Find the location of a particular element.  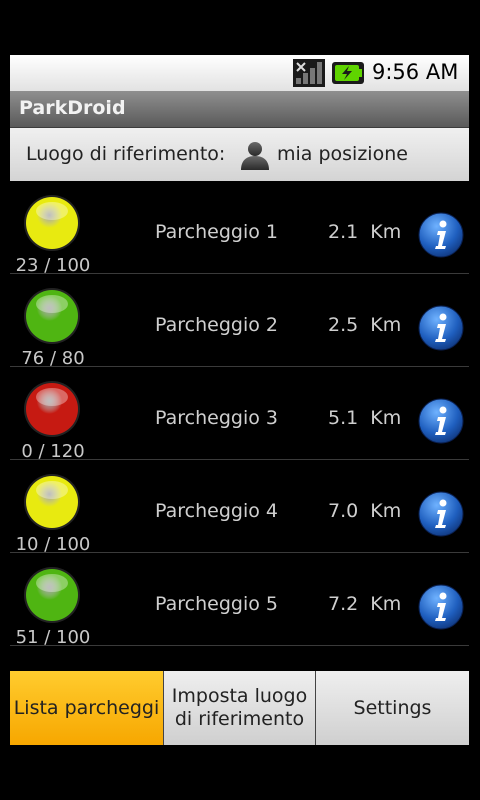

parking-row: 76 / 80 Parcheggio 2 2.5 Km is located at coordinates (239, 321).